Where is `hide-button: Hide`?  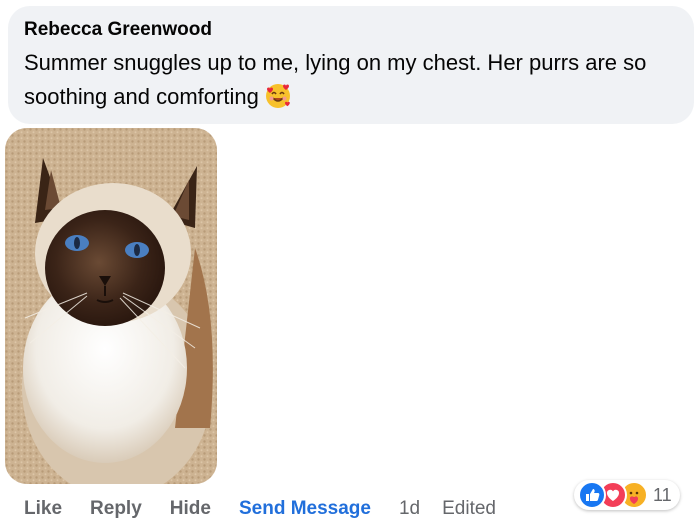 hide-button: Hide is located at coordinates (190, 509).